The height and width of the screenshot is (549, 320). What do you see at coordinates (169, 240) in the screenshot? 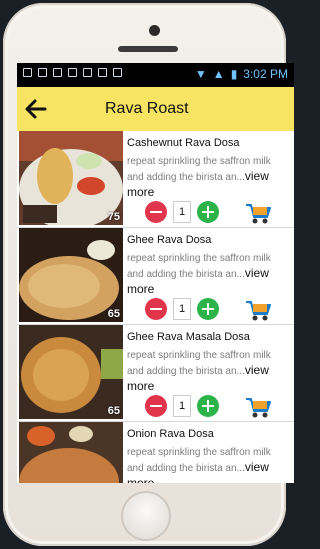
I see `dish-name: Ghee Rava Dosa` at bounding box center [169, 240].